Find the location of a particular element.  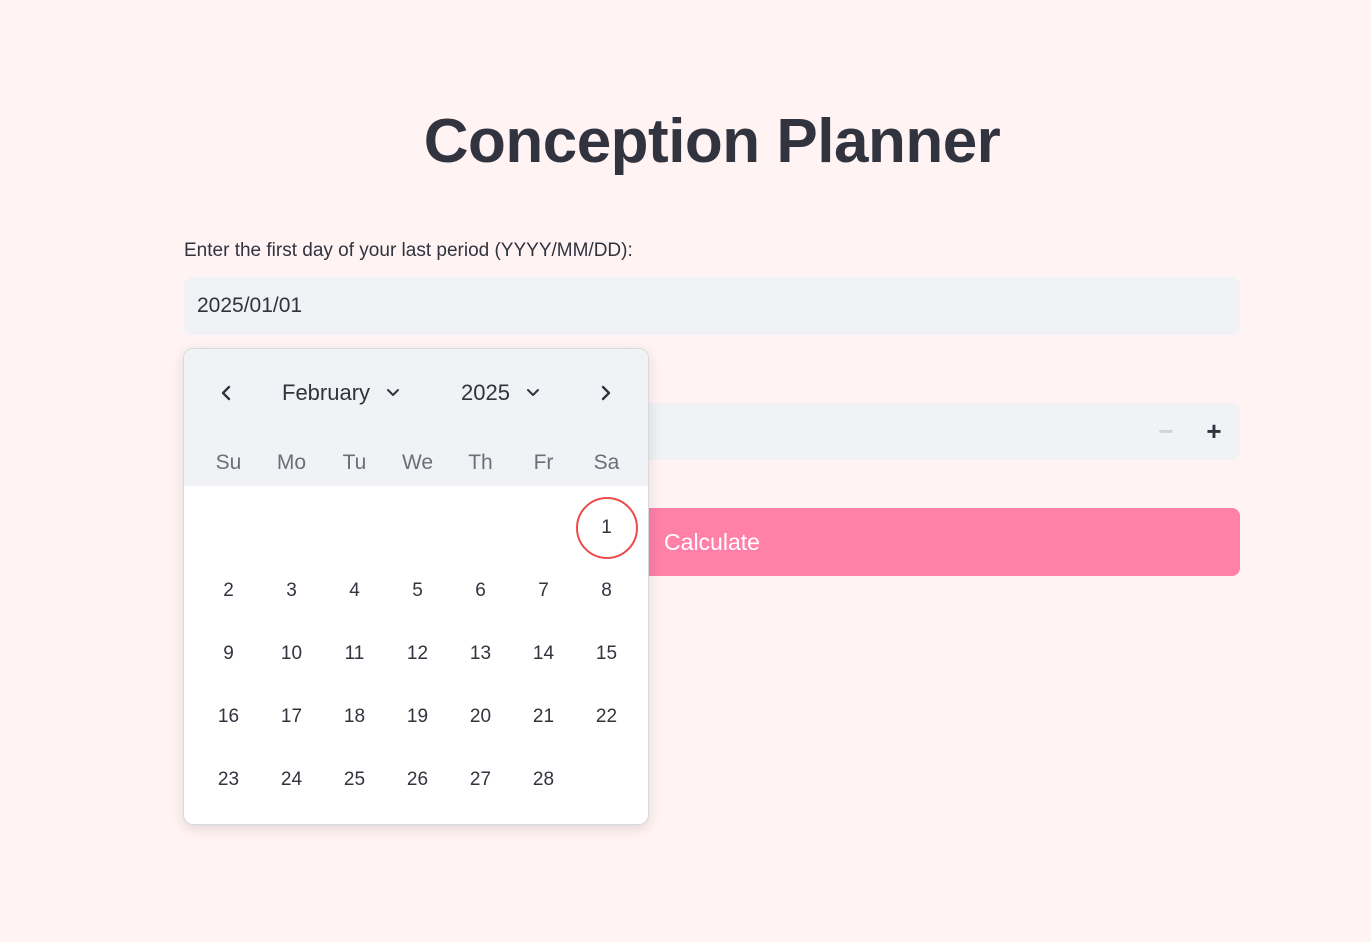

calendar-day: 1 is located at coordinates (606, 527).